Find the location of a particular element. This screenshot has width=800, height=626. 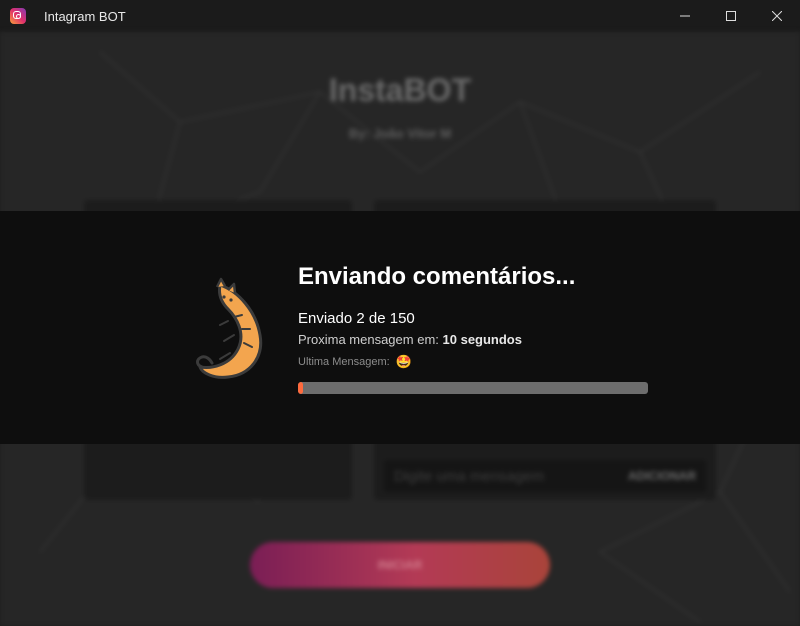

next-message-value: 10 segundos is located at coordinates (482, 339).